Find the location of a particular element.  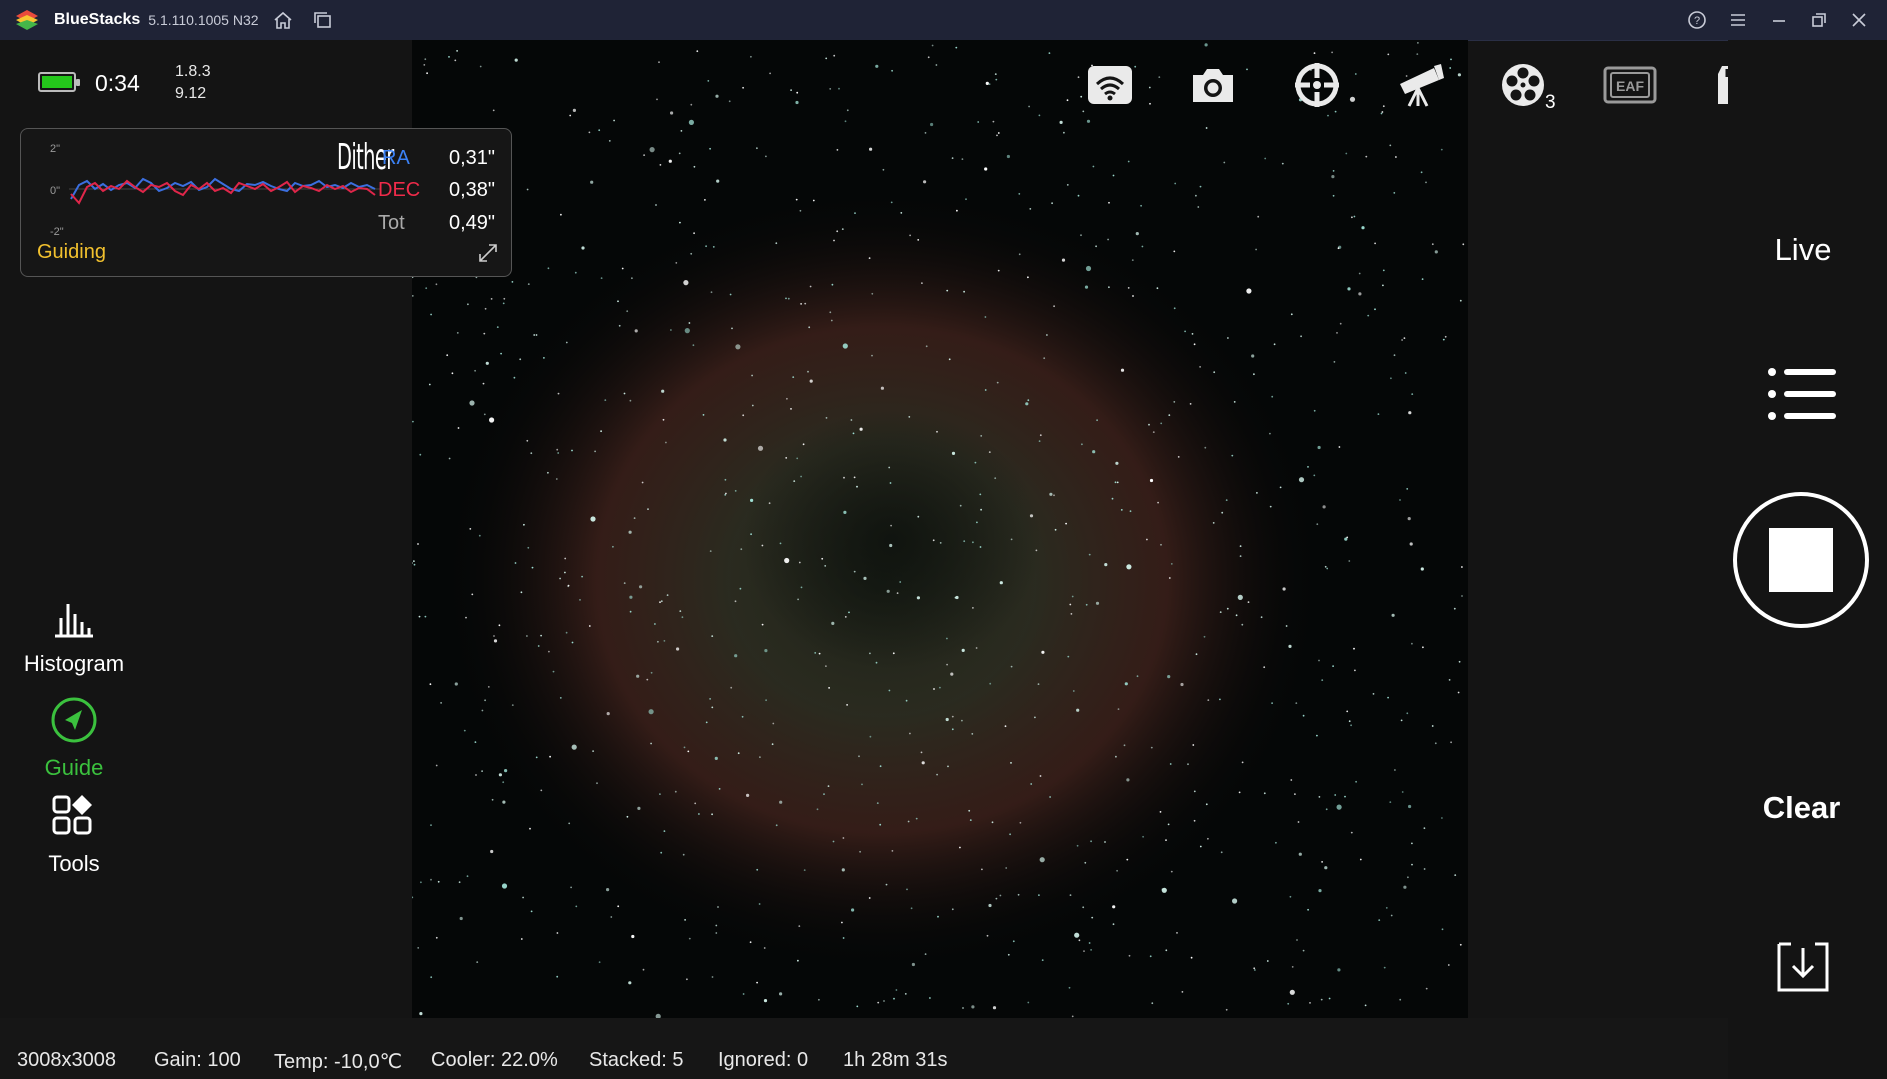

guide-compass-icon is located at coordinates (74, 720).